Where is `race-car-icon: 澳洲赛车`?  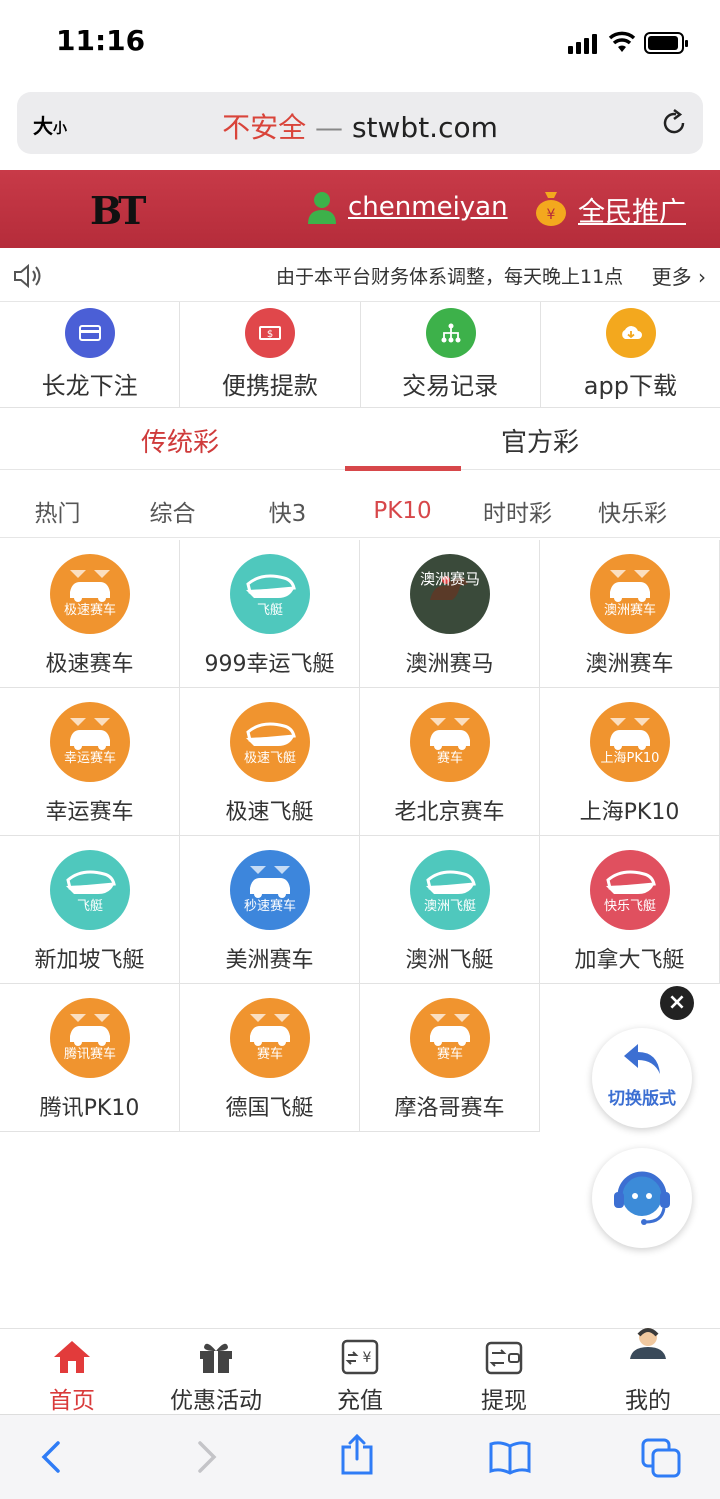 race-car-icon: 澳洲赛车 is located at coordinates (630, 594).